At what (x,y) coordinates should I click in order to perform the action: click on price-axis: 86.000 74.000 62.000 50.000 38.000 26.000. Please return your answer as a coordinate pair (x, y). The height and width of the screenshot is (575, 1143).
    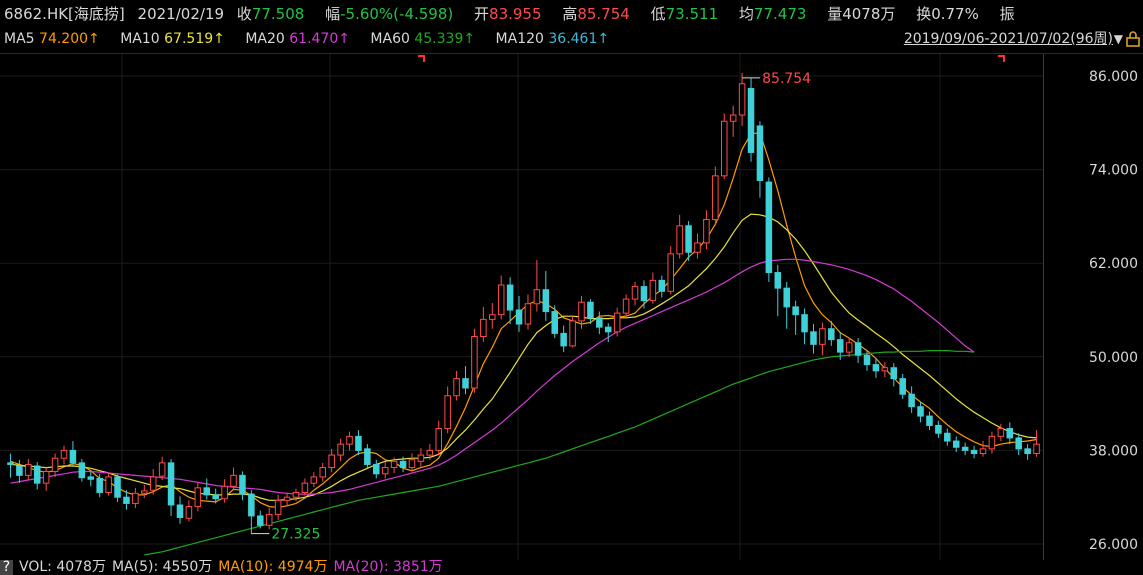
    Looking at the image, I should click on (1113, 311).